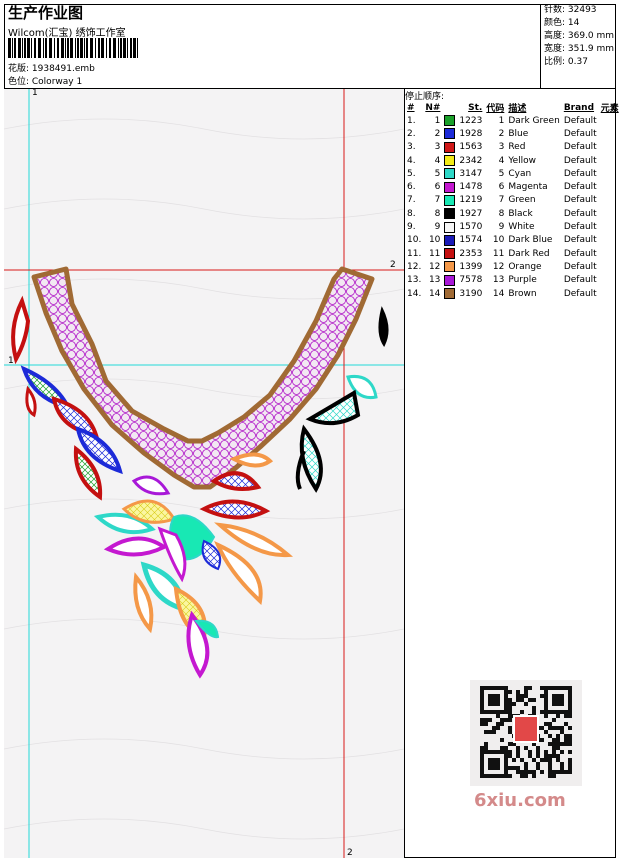 This screenshot has width=620, height=861. What do you see at coordinates (437, 187) in the screenshot?
I see `row-n: 6` at bounding box center [437, 187].